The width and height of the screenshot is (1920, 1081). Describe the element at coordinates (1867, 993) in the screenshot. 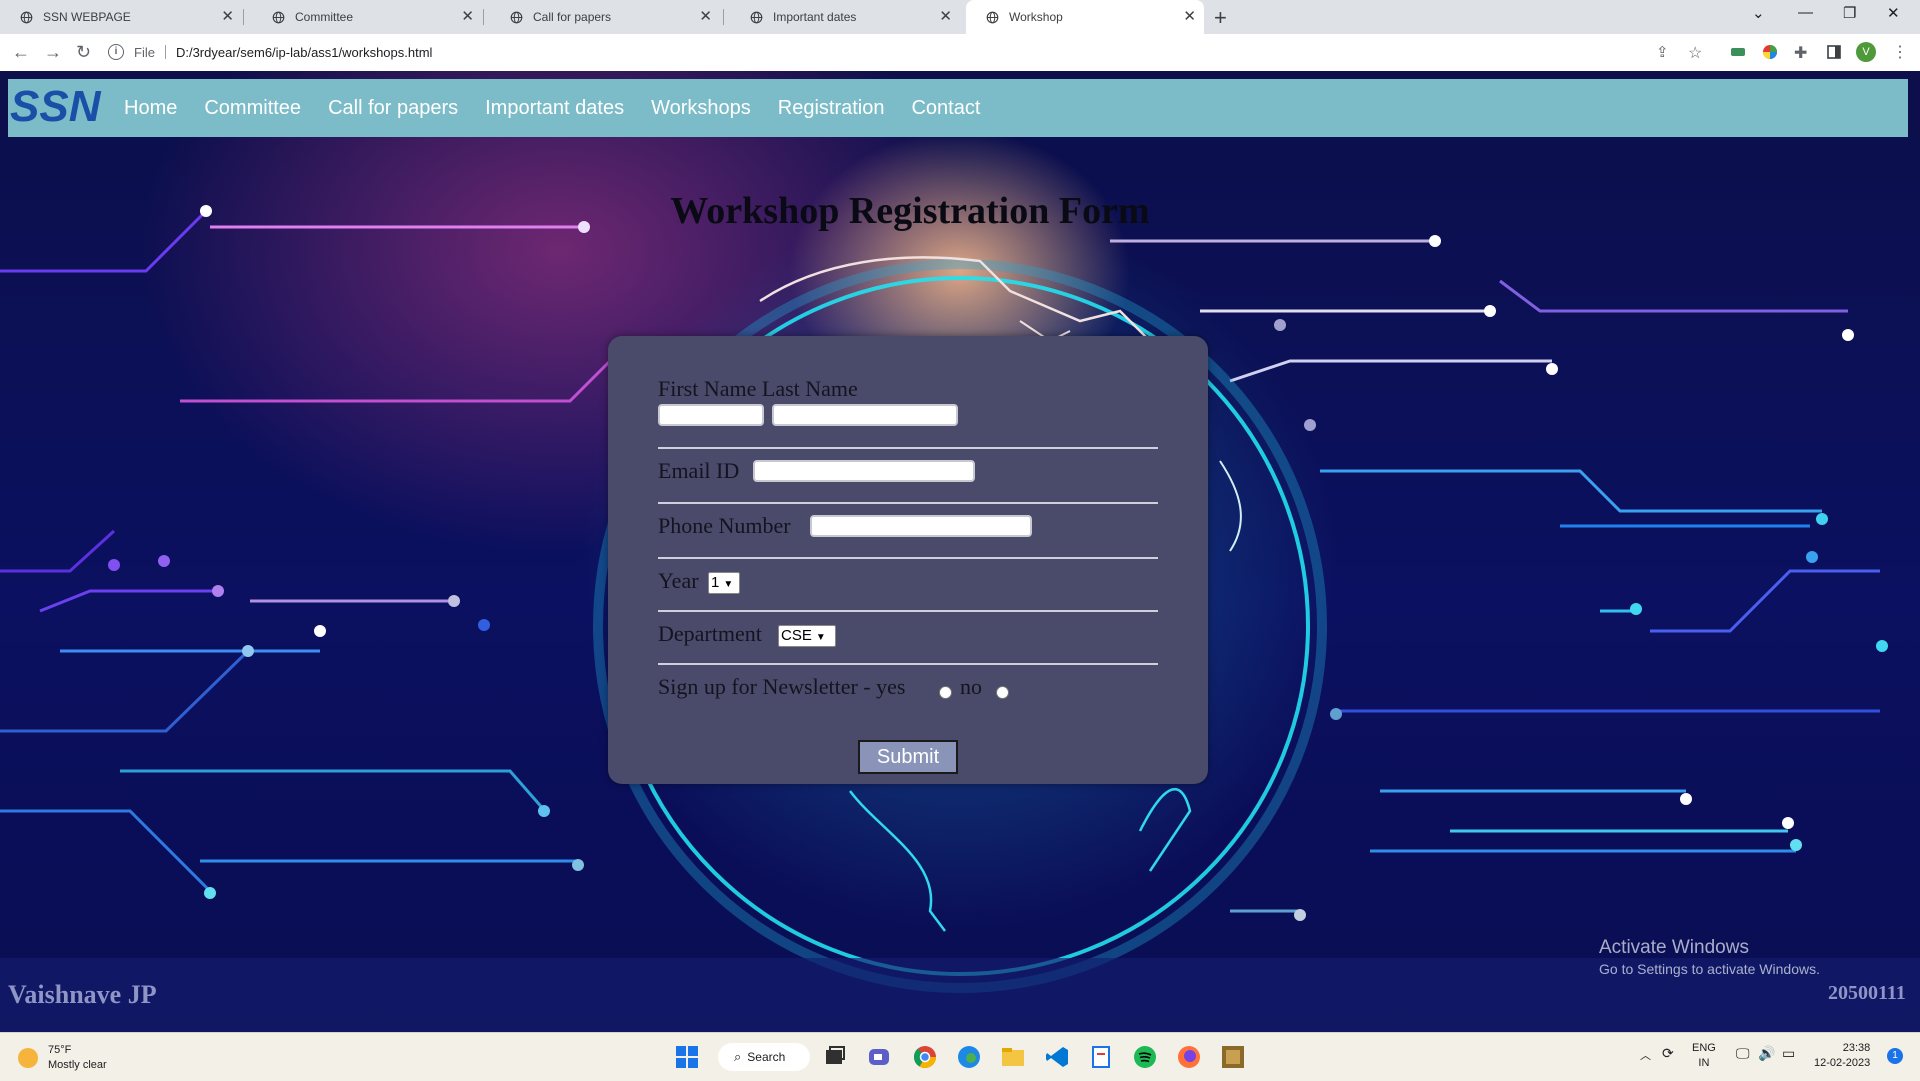

I see `roll-number: 20500111` at that location.